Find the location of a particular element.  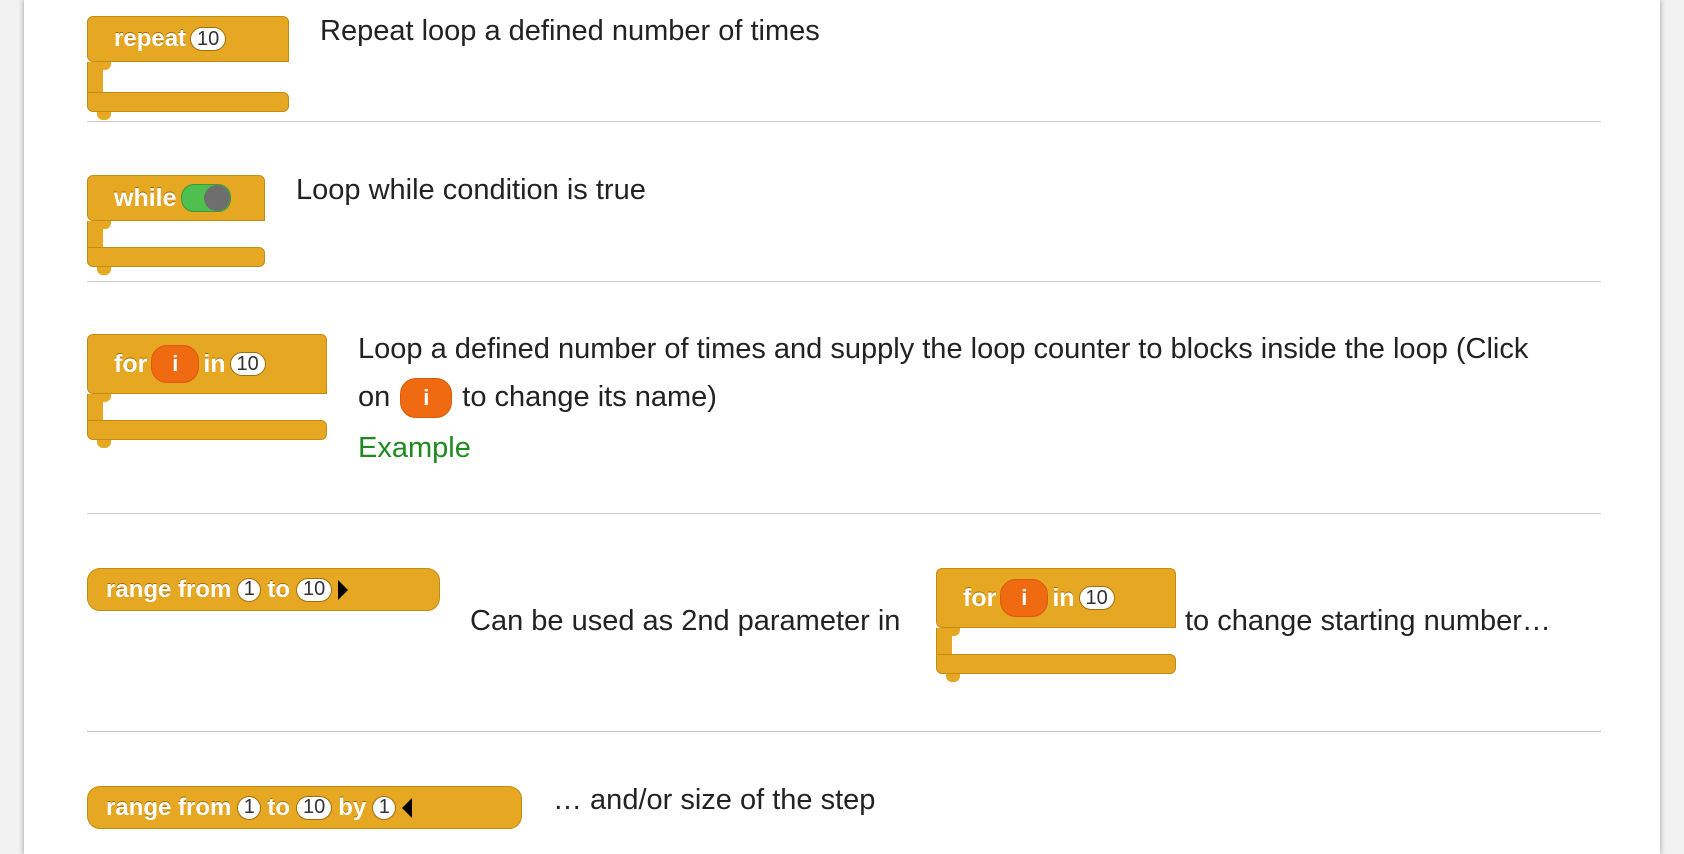

for-description-line2: on i to change its name) is located at coordinates (537, 397).